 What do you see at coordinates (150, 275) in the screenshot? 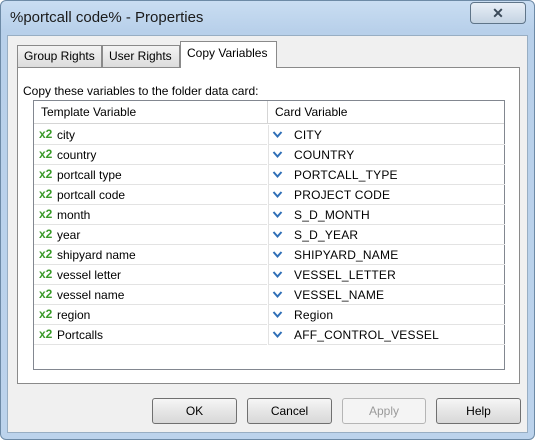
I see `template-variable-cell: x2 vessel letter` at bounding box center [150, 275].